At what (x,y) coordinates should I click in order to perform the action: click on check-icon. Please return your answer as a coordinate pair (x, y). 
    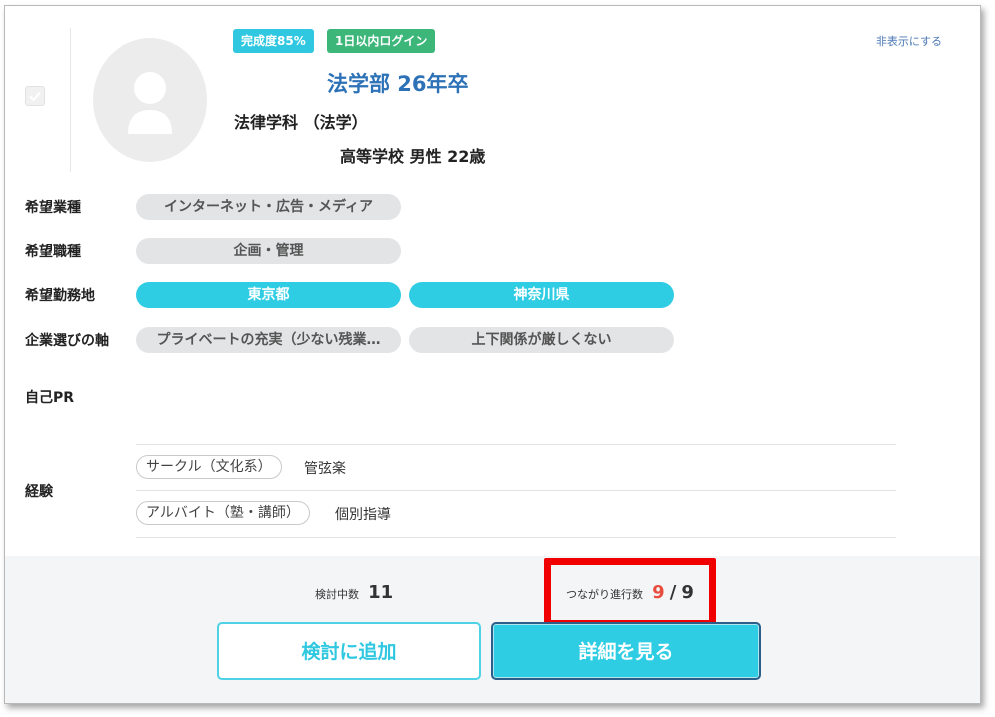
    Looking at the image, I should click on (35, 96).